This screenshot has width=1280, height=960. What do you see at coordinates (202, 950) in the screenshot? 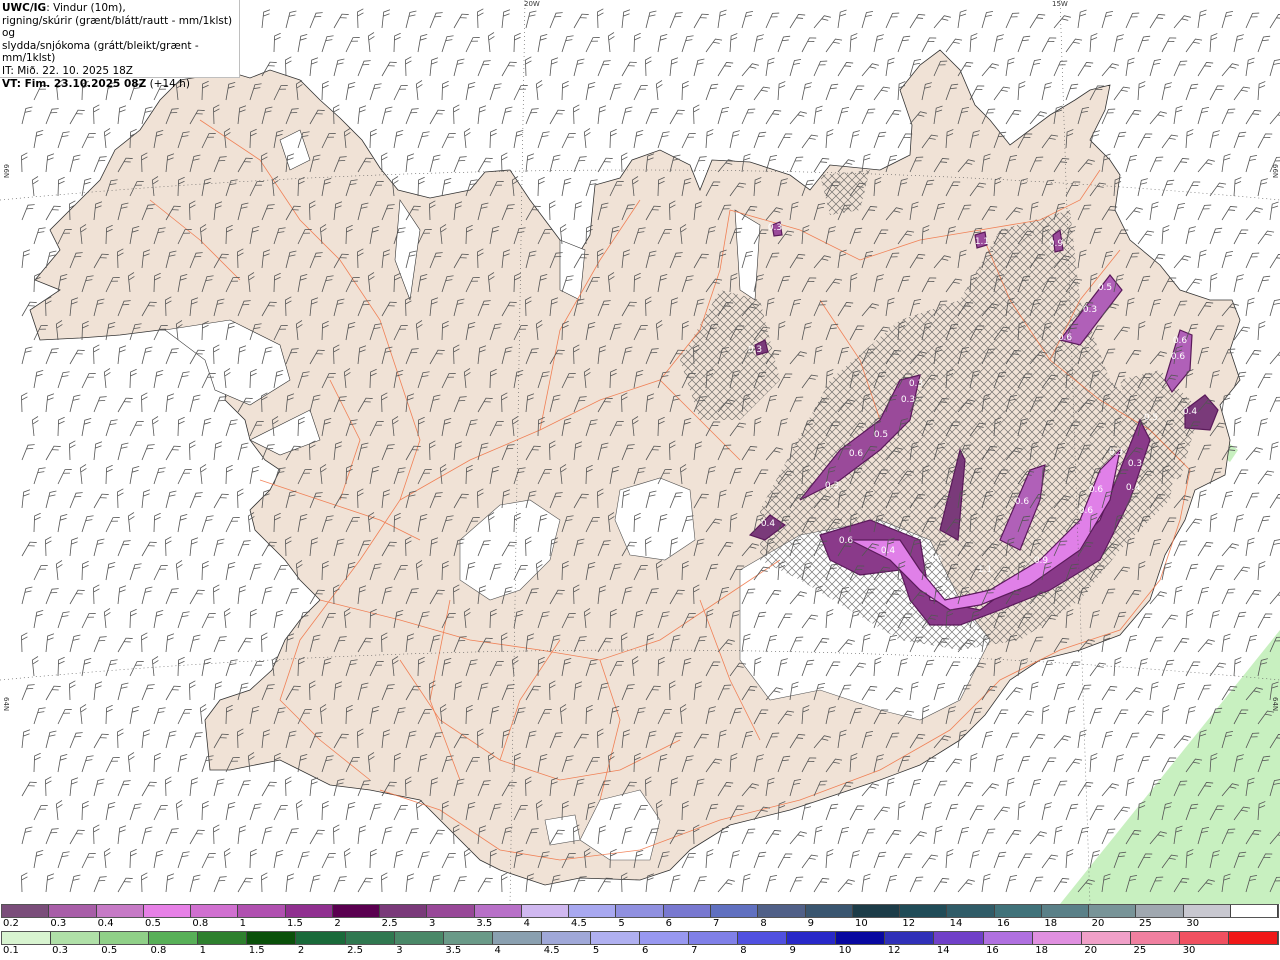
I see `scale-label: 1` at bounding box center [202, 950].